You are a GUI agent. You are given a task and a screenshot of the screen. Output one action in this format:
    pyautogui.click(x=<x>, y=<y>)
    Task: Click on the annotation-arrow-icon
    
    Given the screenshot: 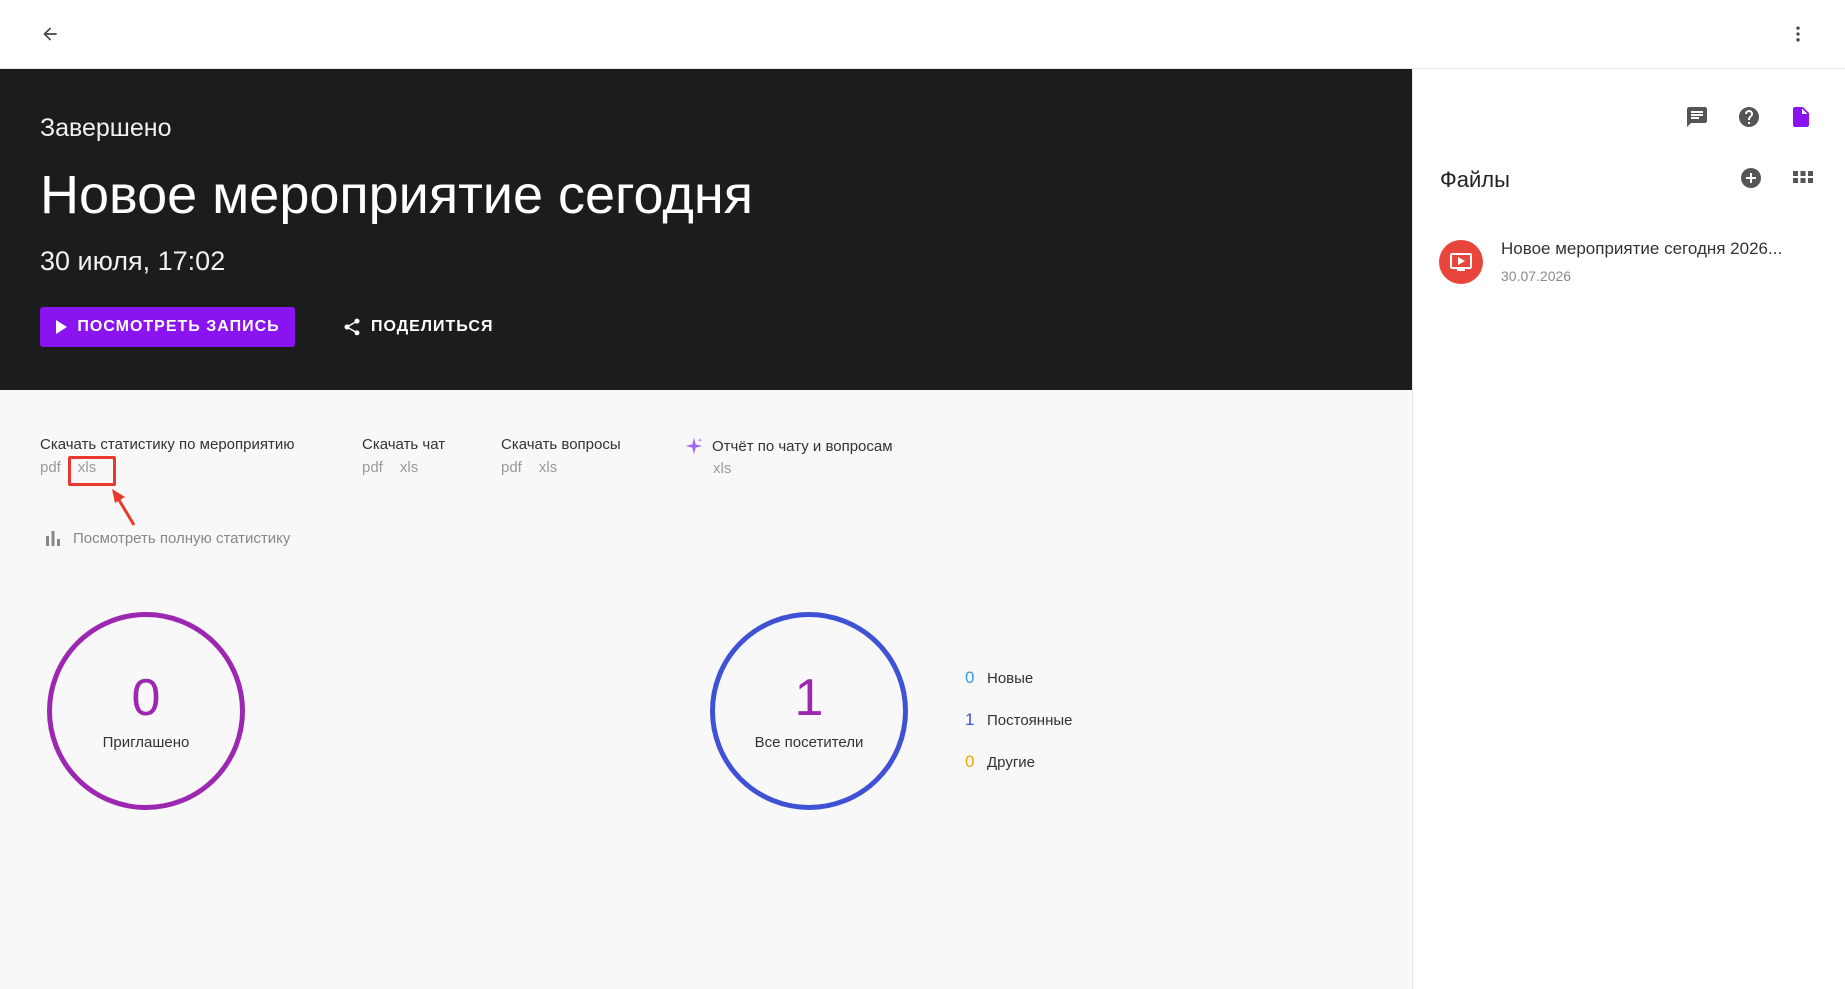 What is the action you would take?
    pyautogui.click(x=124, y=507)
    